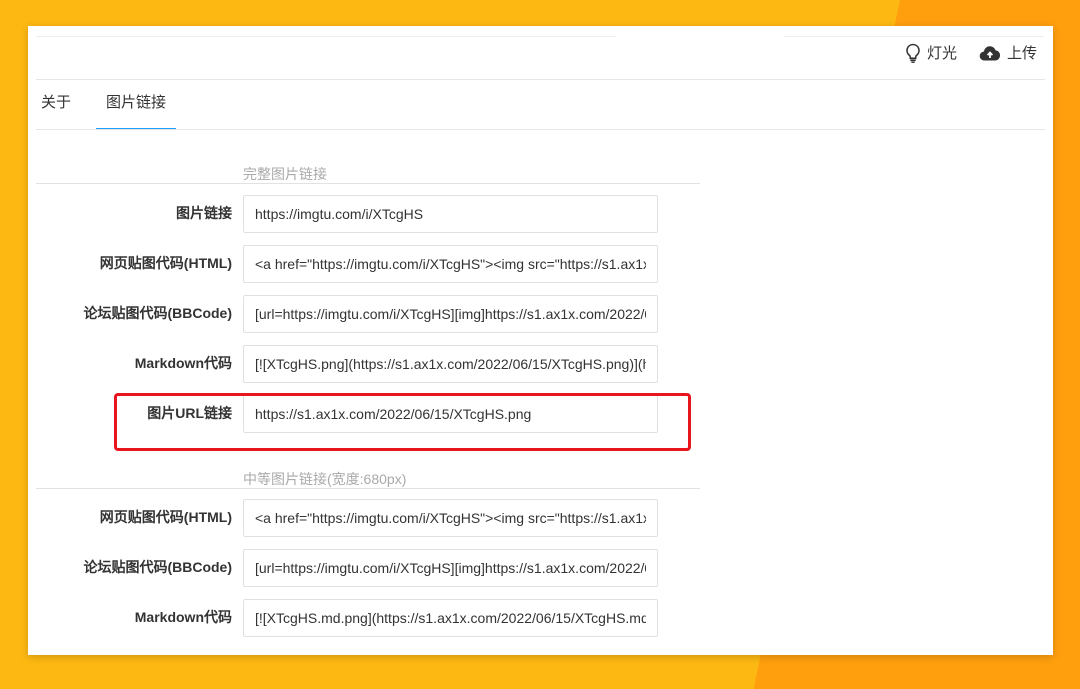  What do you see at coordinates (325, 479) in the screenshot?
I see `section-title-medium: 中等图片链接(宽度:680px)` at bounding box center [325, 479].